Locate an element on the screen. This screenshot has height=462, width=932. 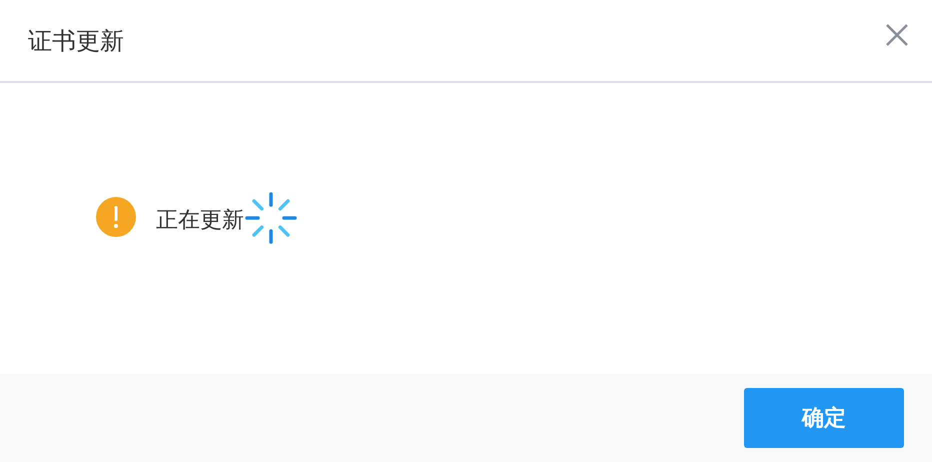
close-button is located at coordinates (897, 35).